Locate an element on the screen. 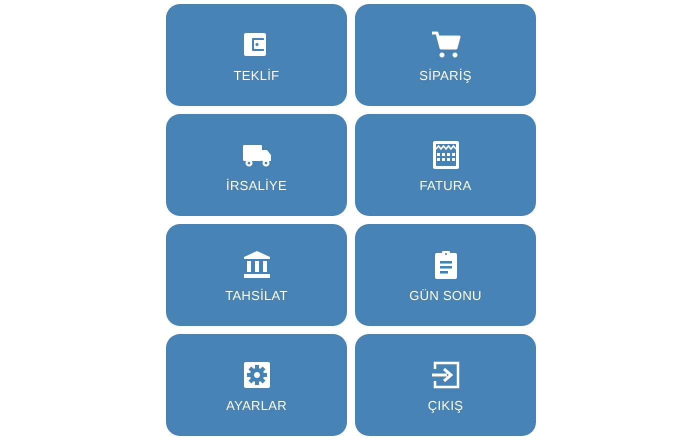 This screenshot has width=700, height=440. menu-tile: GÜN SONU is located at coordinates (445, 275).